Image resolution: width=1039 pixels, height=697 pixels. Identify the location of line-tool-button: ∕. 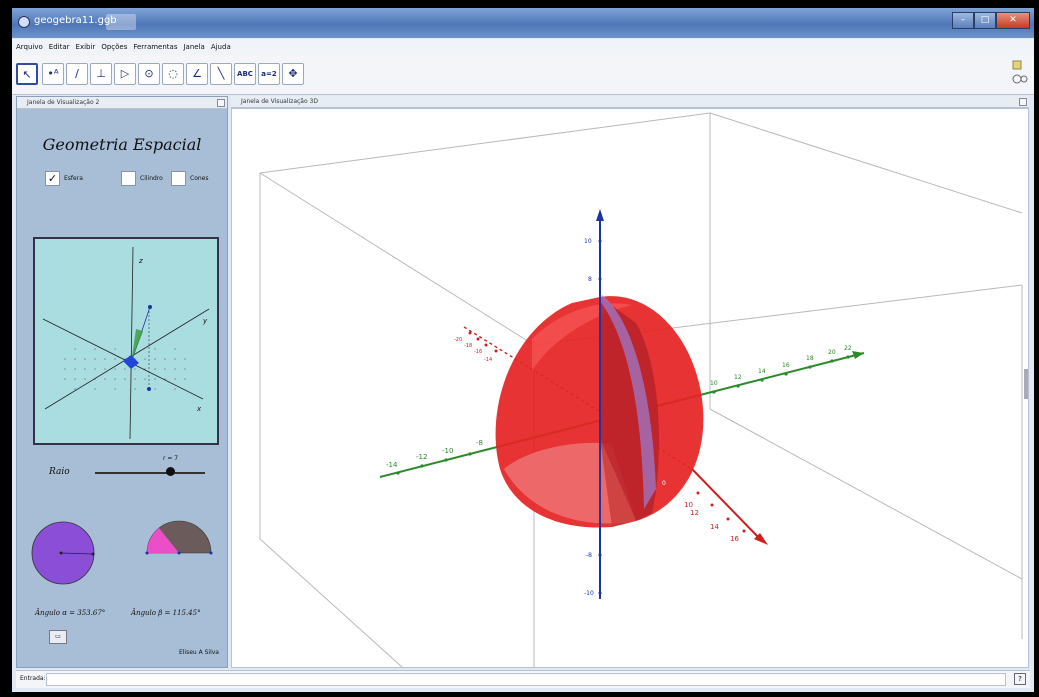
(77, 74).